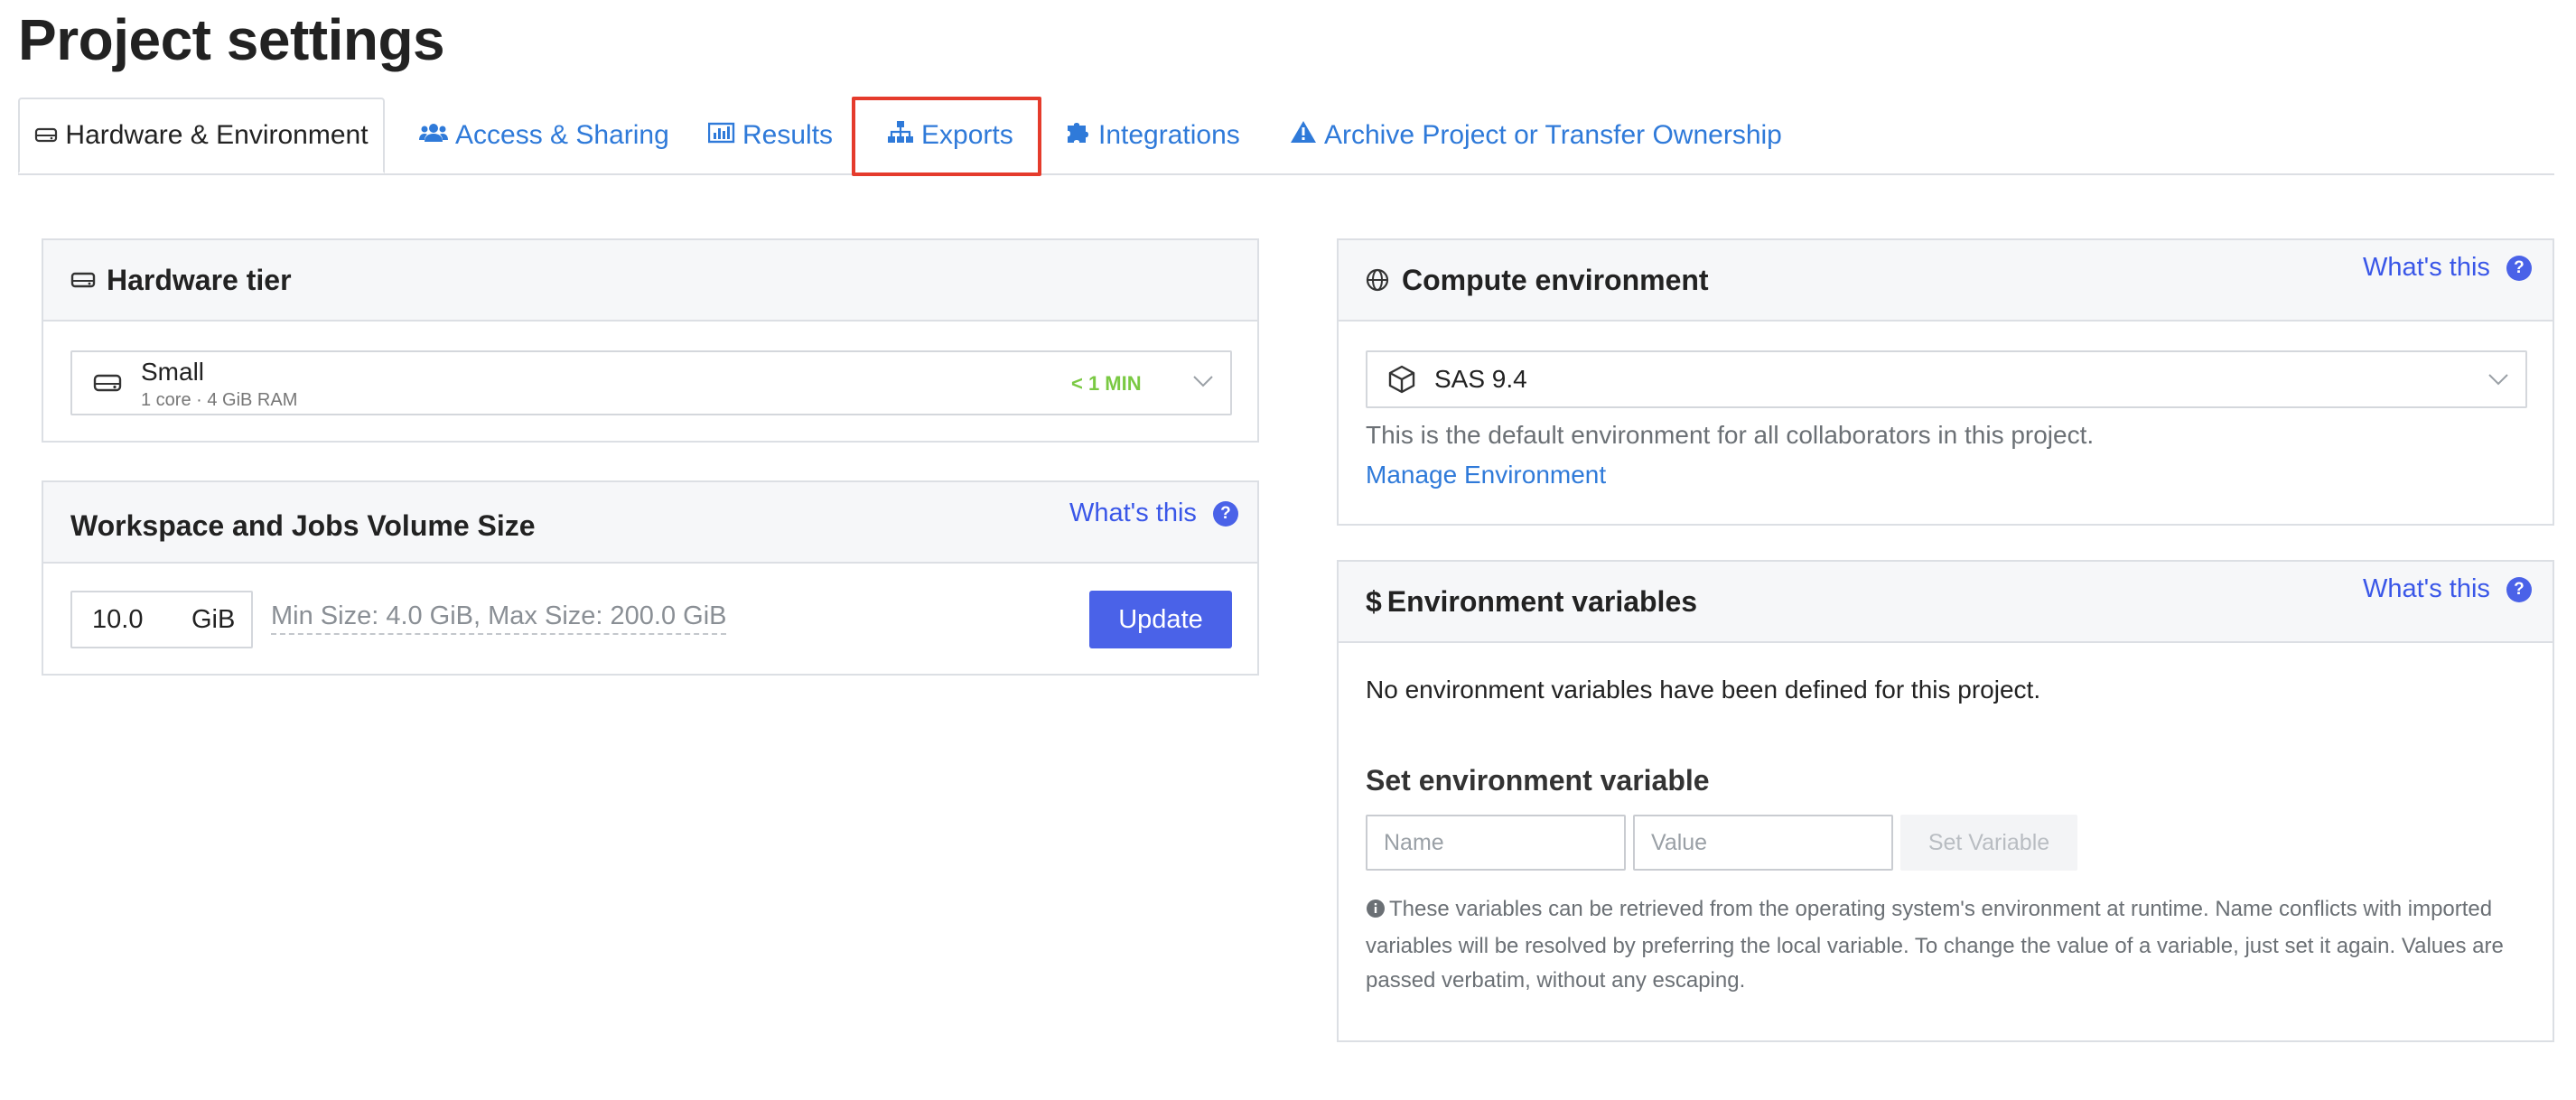 The image size is (2576, 1100). I want to click on tab-label: Archive Project or Transfer Ownership, so click(1553, 135).